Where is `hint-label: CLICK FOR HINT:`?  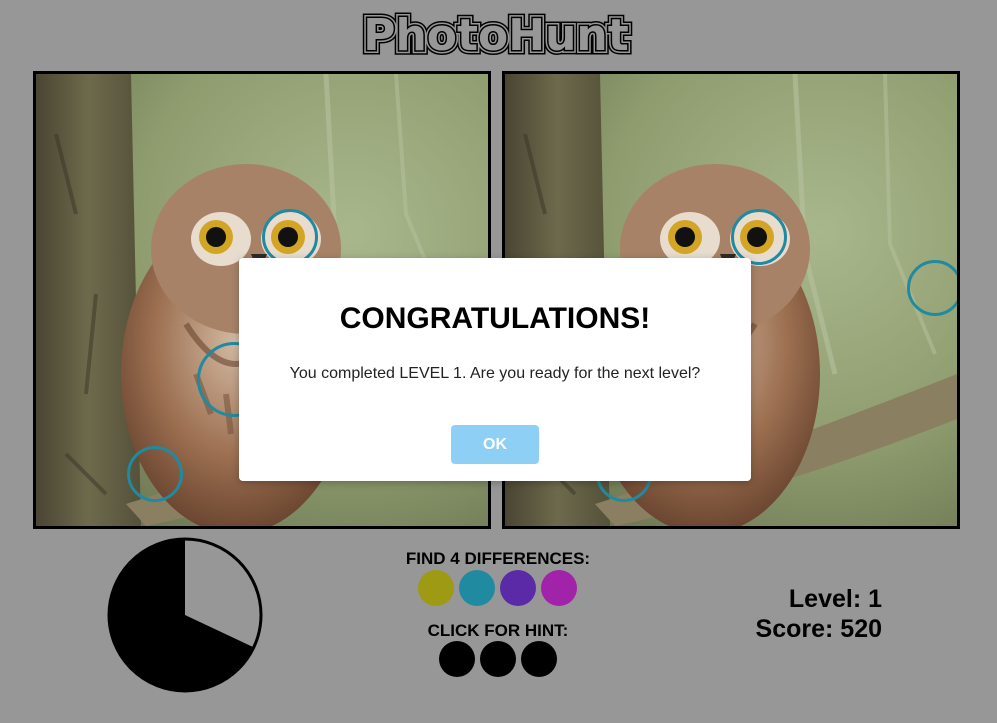 hint-label: CLICK FOR HINT: is located at coordinates (498, 630).